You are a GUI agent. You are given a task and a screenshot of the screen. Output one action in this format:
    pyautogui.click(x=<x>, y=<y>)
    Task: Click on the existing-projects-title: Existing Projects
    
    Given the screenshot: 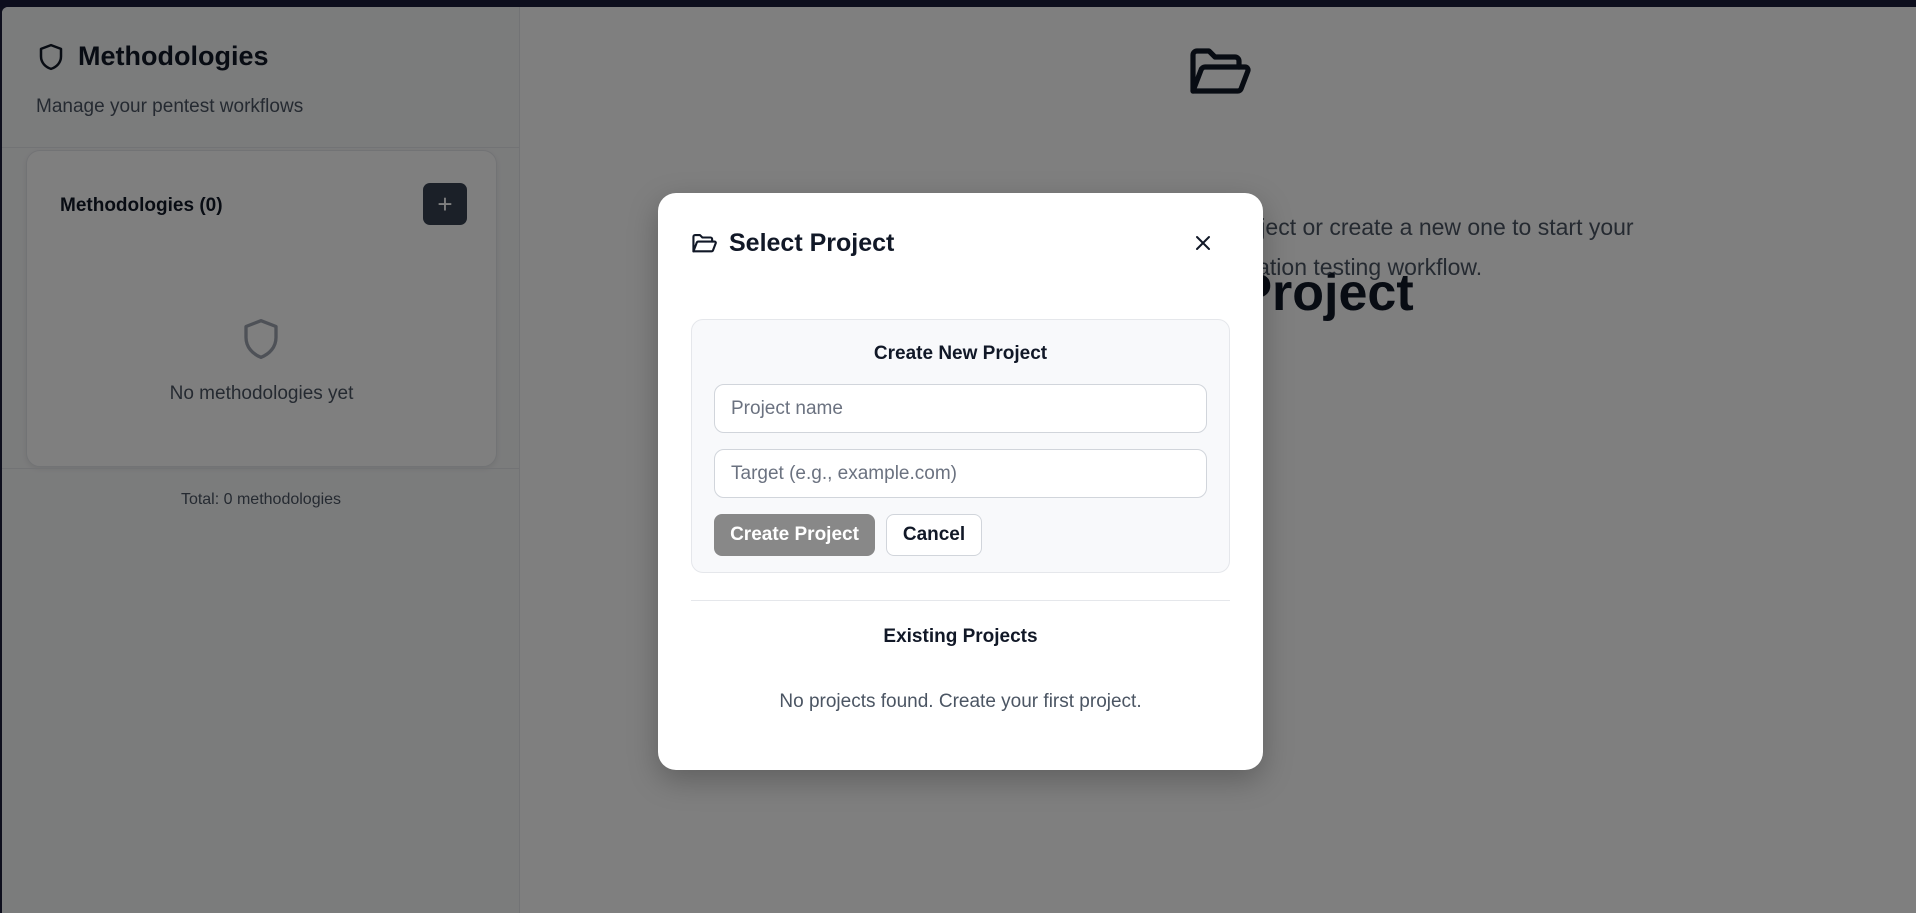 What is the action you would take?
    pyautogui.click(x=960, y=636)
    